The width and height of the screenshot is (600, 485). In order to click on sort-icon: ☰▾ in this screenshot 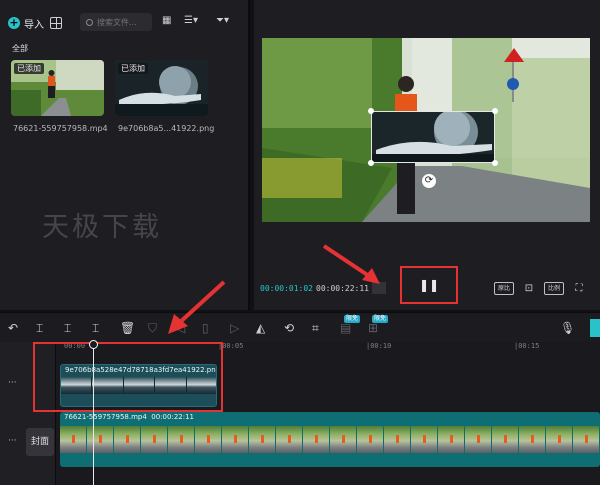, I will do `click(191, 20)`.